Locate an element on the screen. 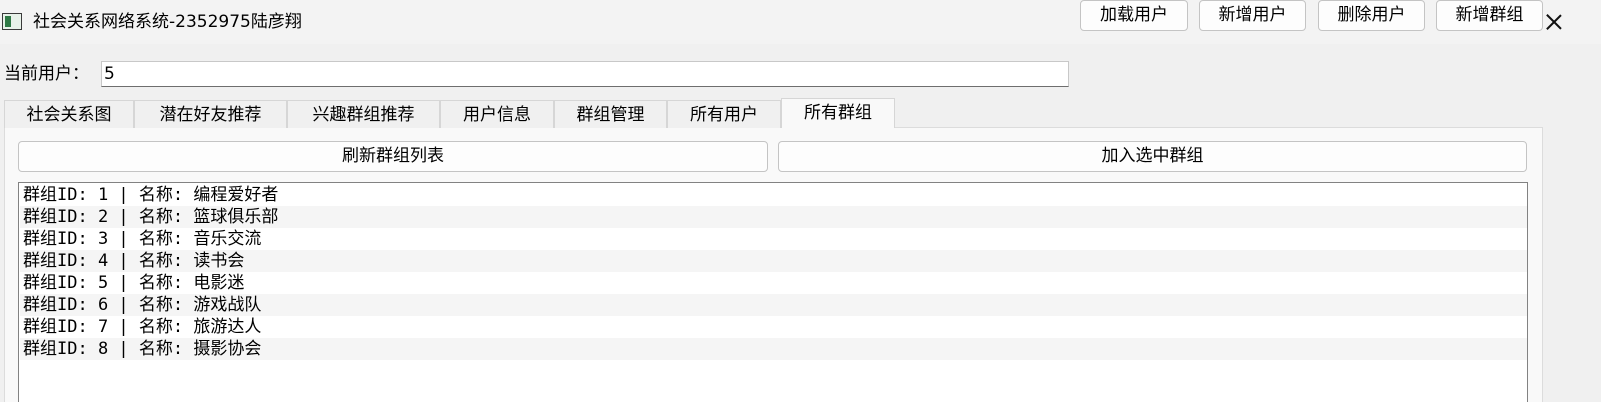  delete-user-button: 删除用户 is located at coordinates (1371, 15).